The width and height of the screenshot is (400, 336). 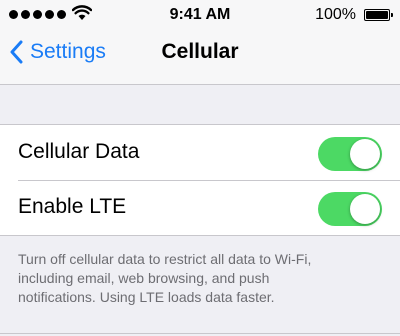 What do you see at coordinates (144, 278) in the screenshot?
I see `footer-line: including email, web browsing, and push` at bounding box center [144, 278].